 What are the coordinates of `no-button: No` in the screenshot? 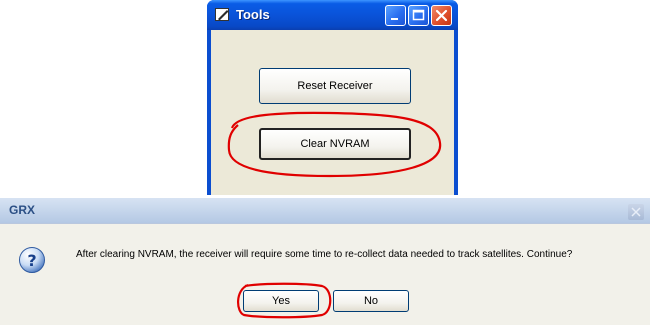 It's located at (371, 301).